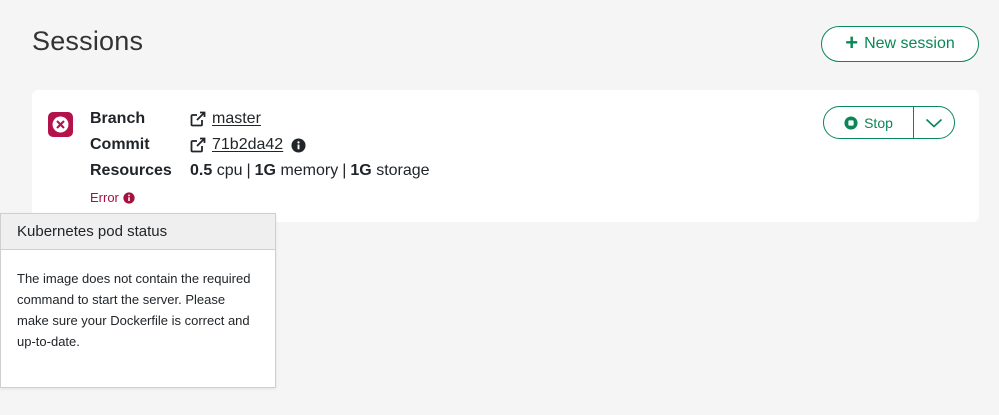 The image size is (999, 415). What do you see at coordinates (201, 170) in the screenshot?
I see `cpu-value: 0.5` at bounding box center [201, 170].